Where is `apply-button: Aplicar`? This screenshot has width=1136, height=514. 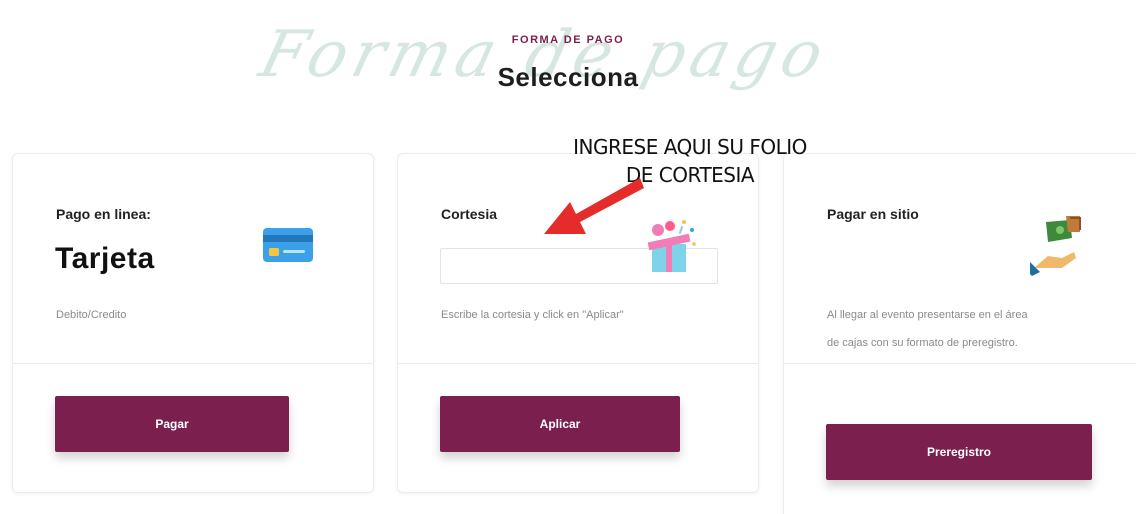 apply-button: Aplicar is located at coordinates (560, 424).